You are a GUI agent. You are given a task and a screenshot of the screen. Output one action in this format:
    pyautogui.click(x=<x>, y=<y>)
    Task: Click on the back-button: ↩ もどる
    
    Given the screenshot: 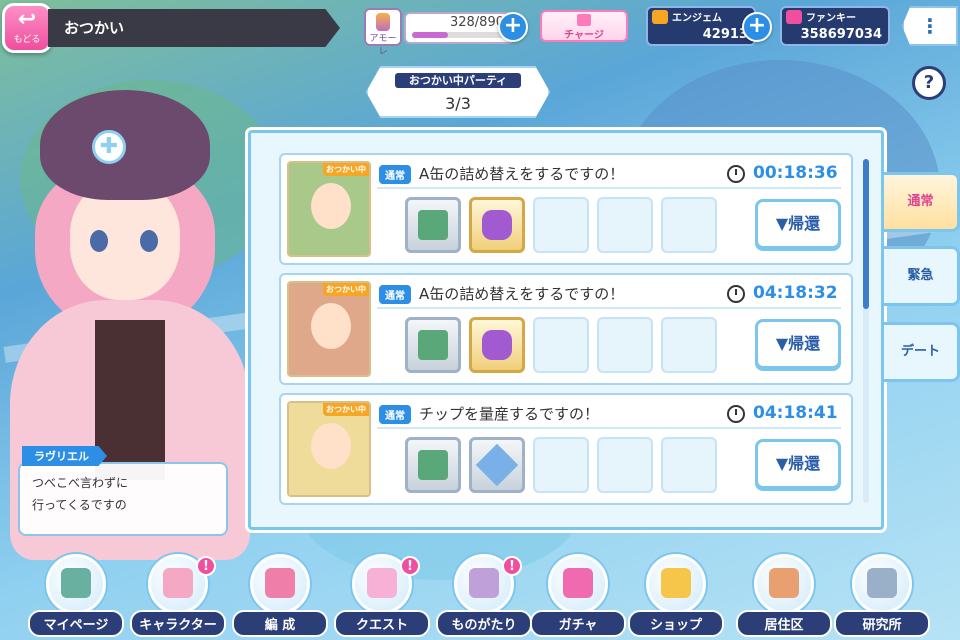 What is the action you would take?
    pyautogui.click(x=27, y=28)
    